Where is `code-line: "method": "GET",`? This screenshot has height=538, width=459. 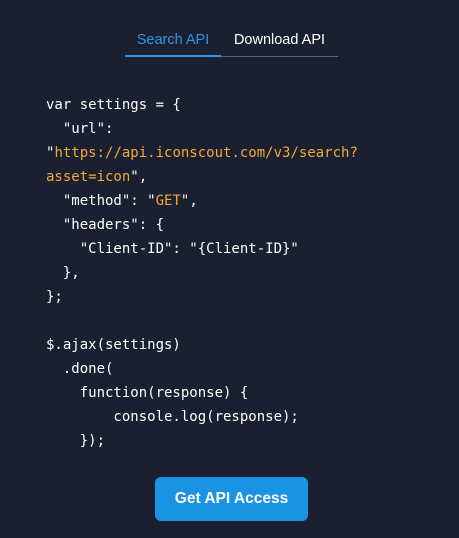 code-line: "method": "GET", is located at coordinates (202, 201).